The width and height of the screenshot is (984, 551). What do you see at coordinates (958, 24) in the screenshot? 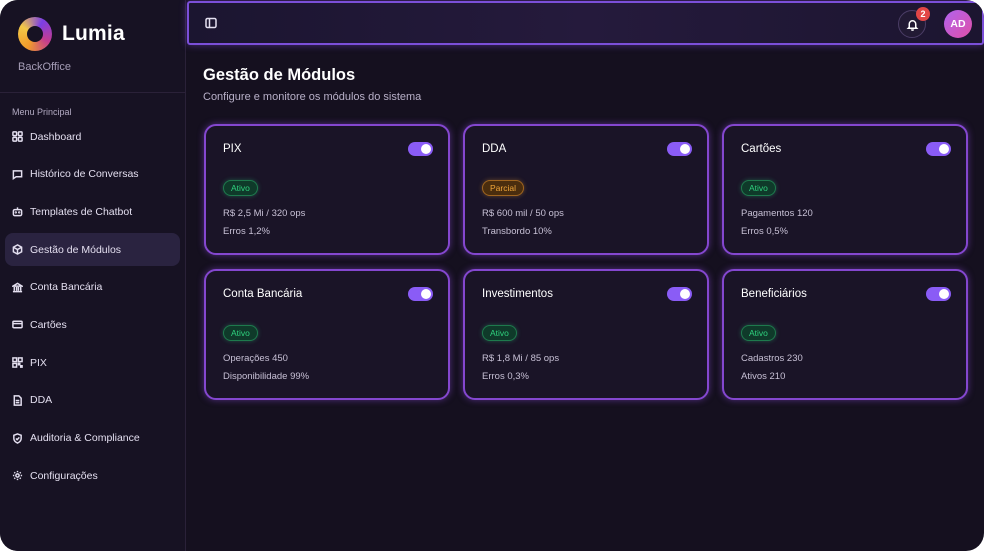
I see `user-avatar: AD` at bounding box center [958, 24].